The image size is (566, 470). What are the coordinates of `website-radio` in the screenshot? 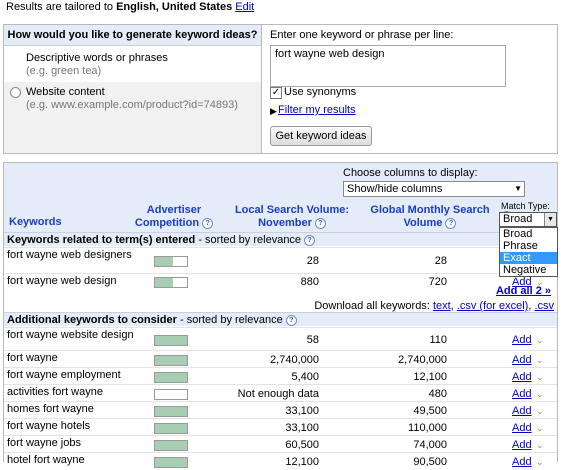 It's located at (15, 92).